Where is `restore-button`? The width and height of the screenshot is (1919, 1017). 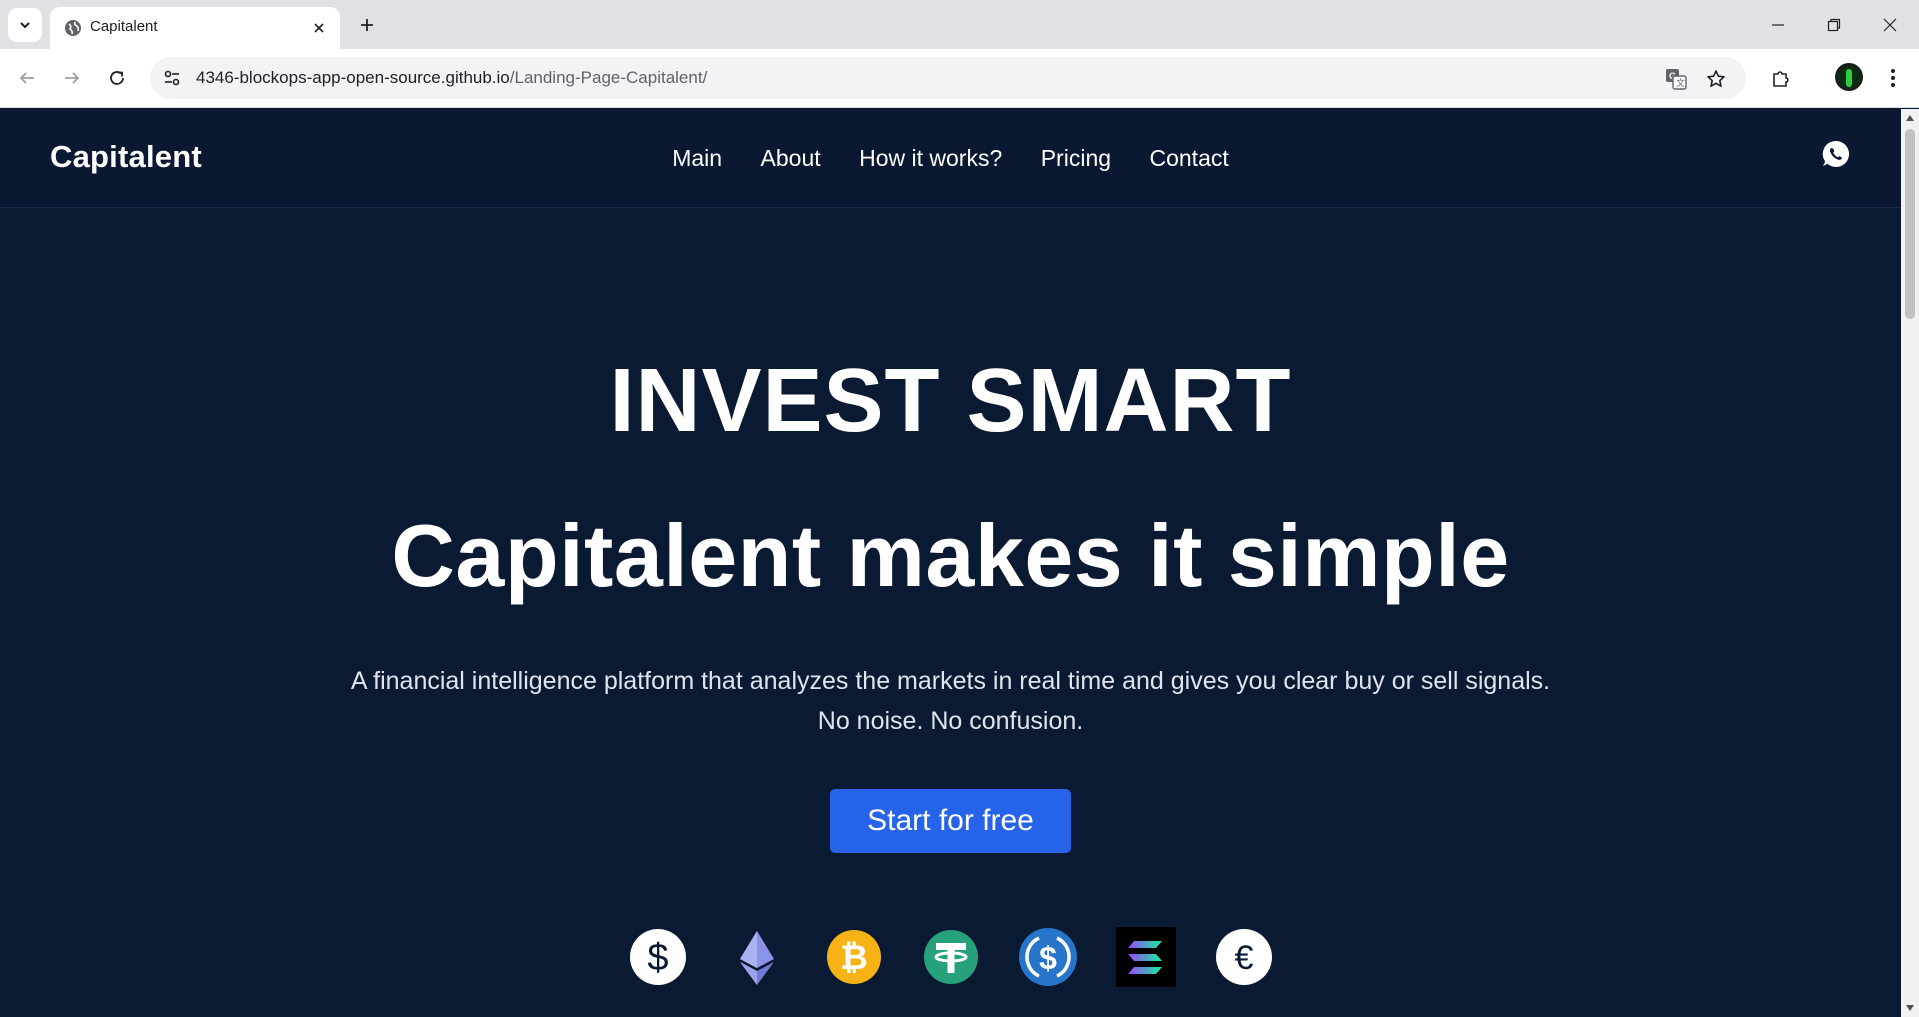
restore-button is located at coordinates (1834, 24).